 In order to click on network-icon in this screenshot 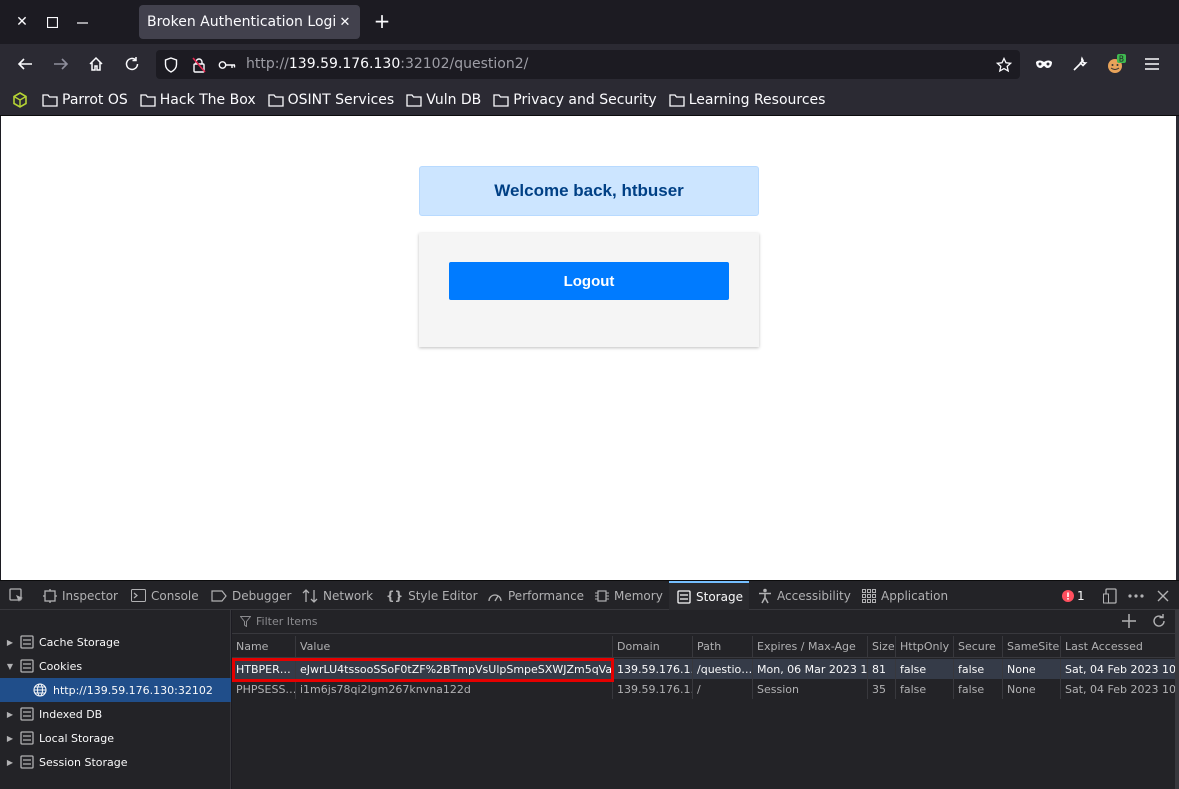, I will do `click(310, 595)`.